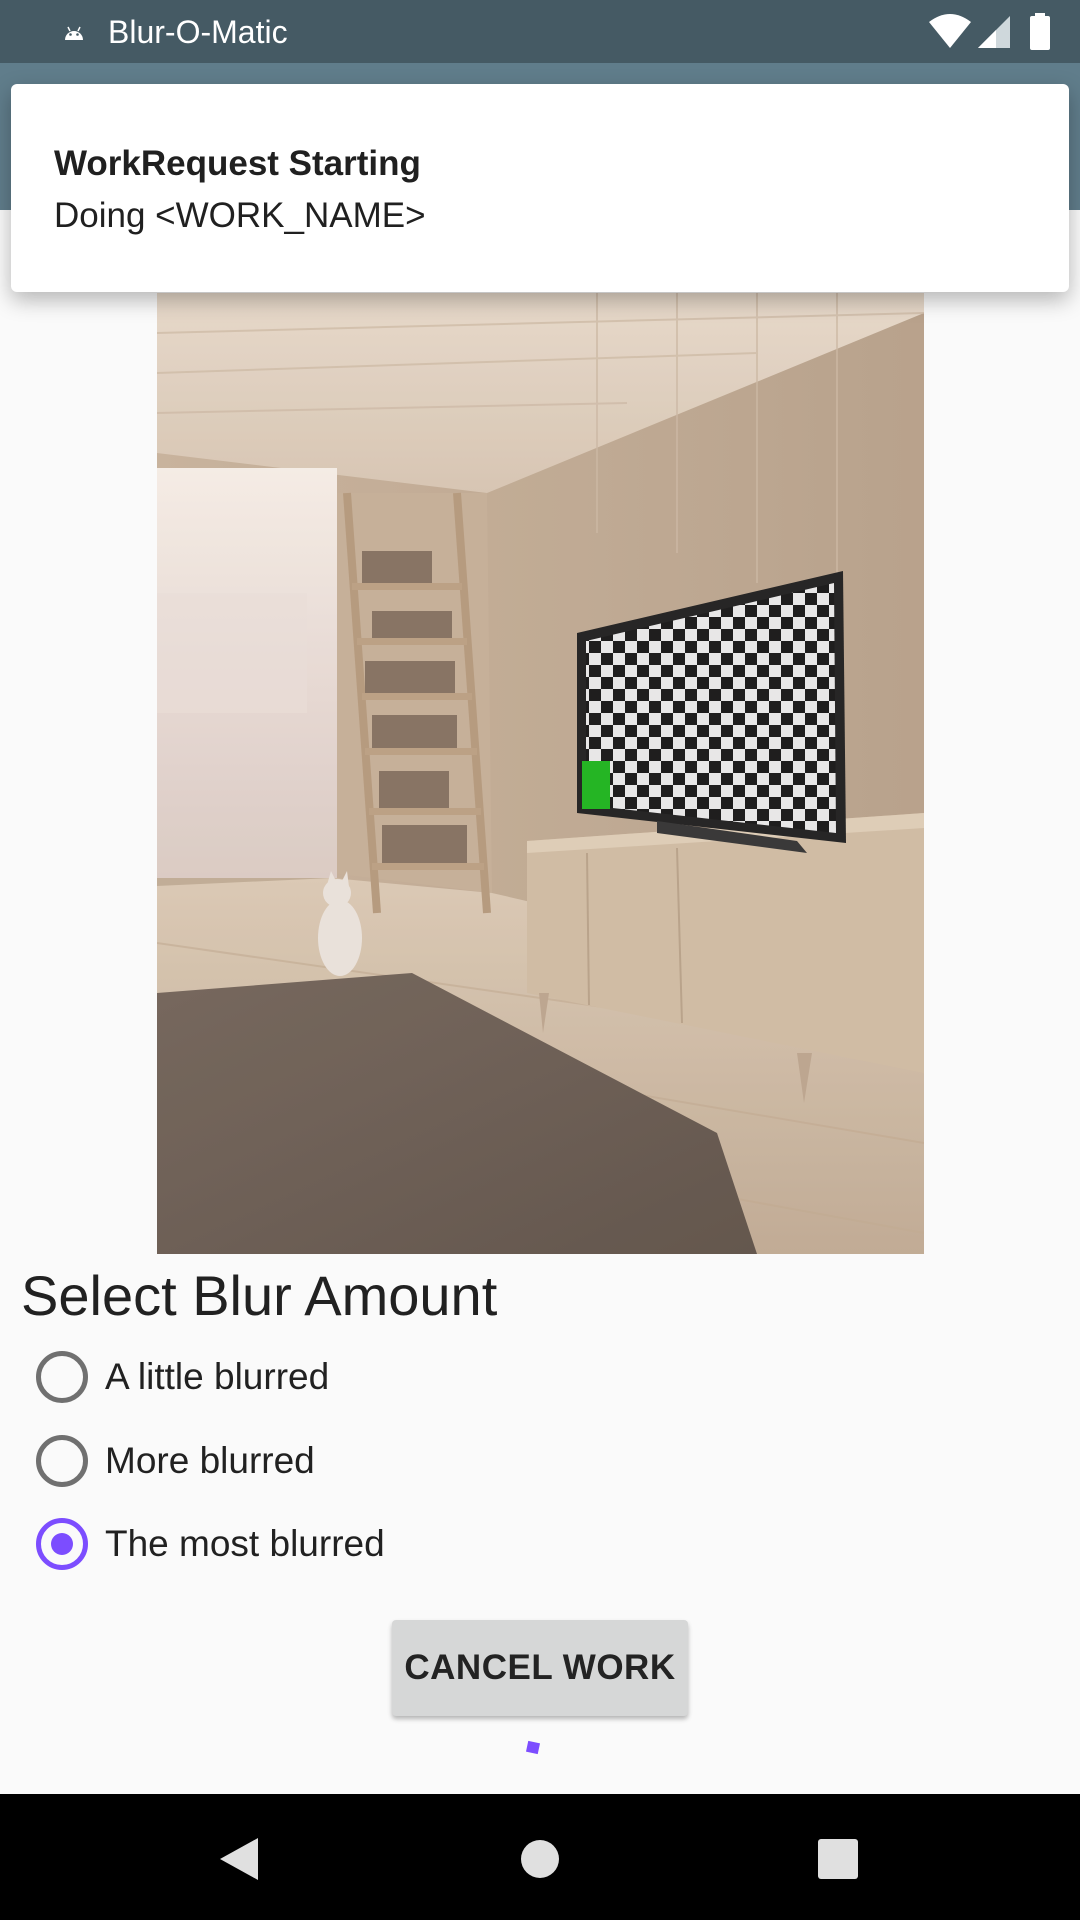 This screenshot has width=1080, height=1920. I want to click on navigation-bar, so click(540, 1857).